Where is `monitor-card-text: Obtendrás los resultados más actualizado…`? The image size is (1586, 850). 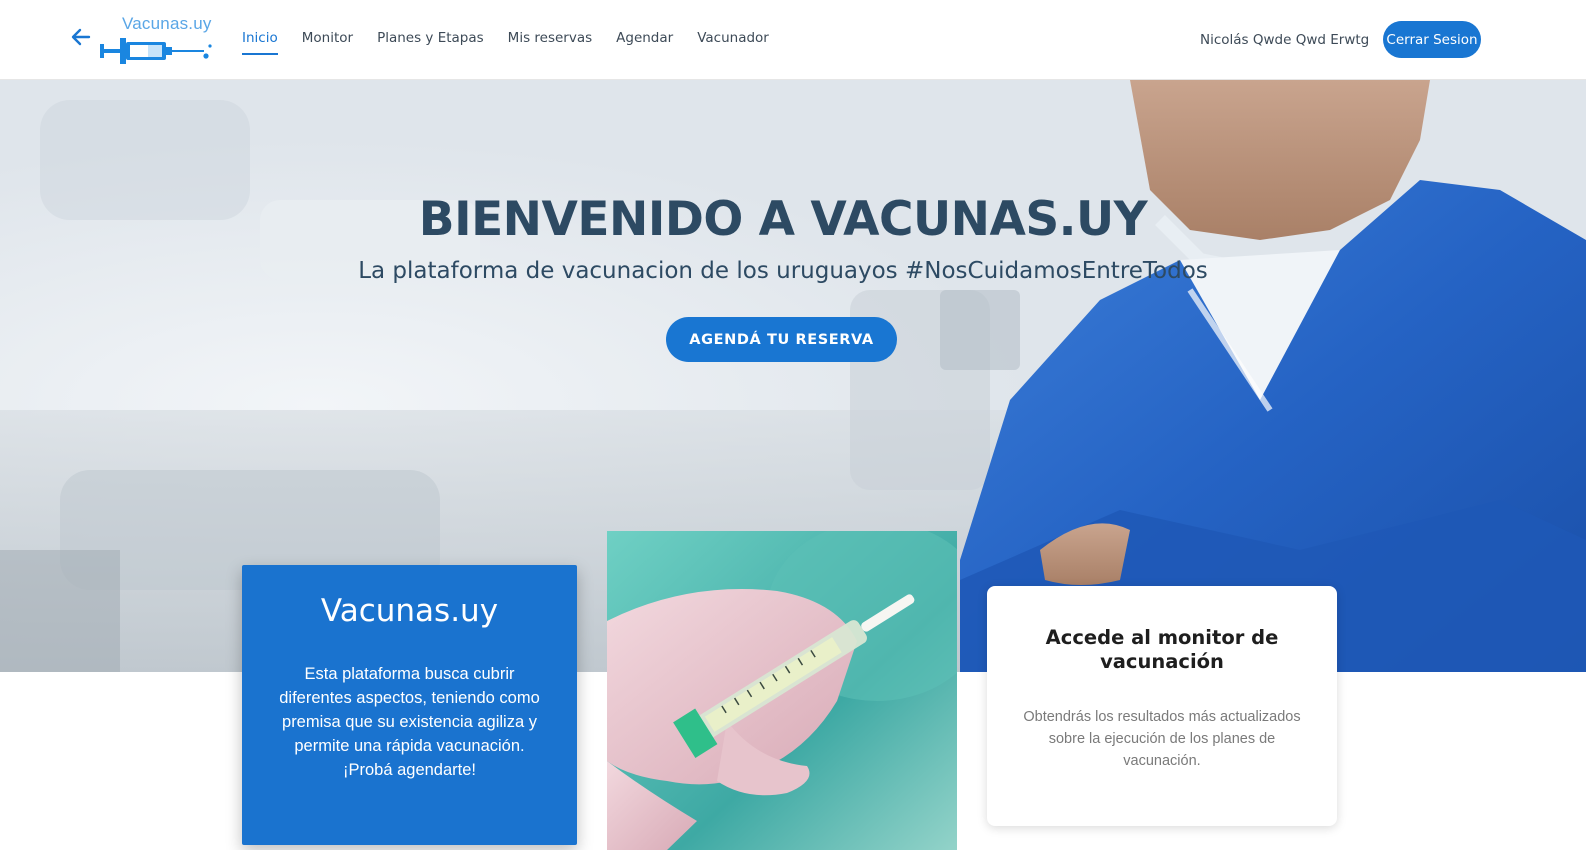
monitor-card-text: Obtendrás los resultados más actualizado… is located at coordinates (1162, 739).